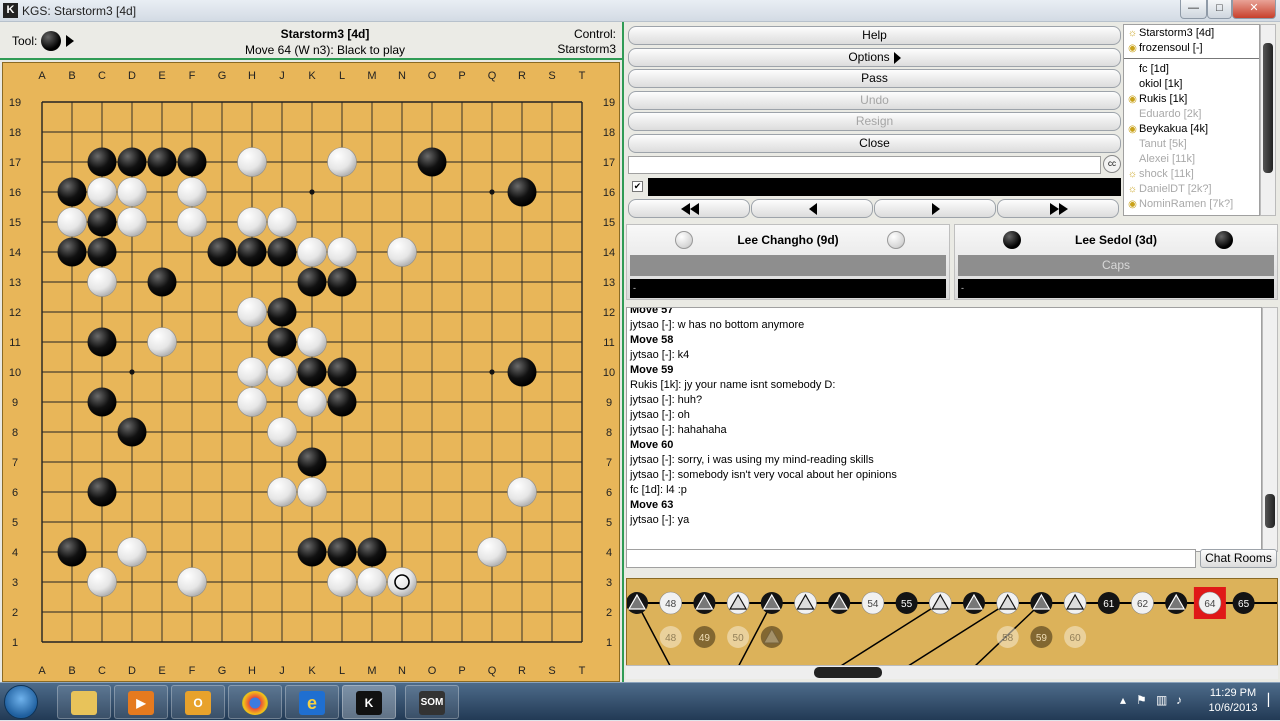  Describe the element at coordinates (15, 193) in the screenshot. I see `row-label: 16` at that location.